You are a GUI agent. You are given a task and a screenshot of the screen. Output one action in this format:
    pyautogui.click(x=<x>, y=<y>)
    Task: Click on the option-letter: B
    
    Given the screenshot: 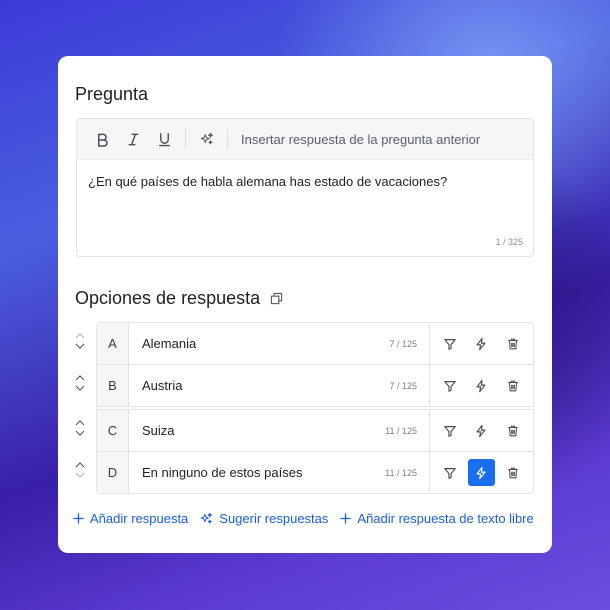 What is the action you would take?
    pyautogui.click(x=113, y=385)
    